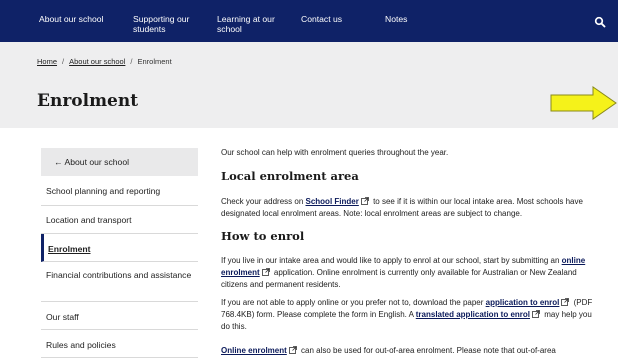 This screenshot has width=618, height=358. Describe the element at coordinates (251, 24) in the screenshot. I see `nav-learning-at-our-school: Learning at our school` at that location.